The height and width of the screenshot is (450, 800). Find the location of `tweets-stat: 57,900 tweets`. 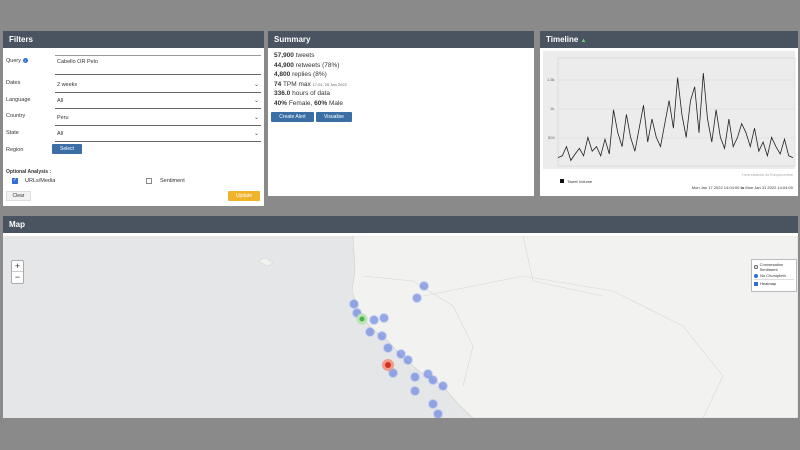

tweets-stat: 57,900 tweets is located at coordinates (294, 55).